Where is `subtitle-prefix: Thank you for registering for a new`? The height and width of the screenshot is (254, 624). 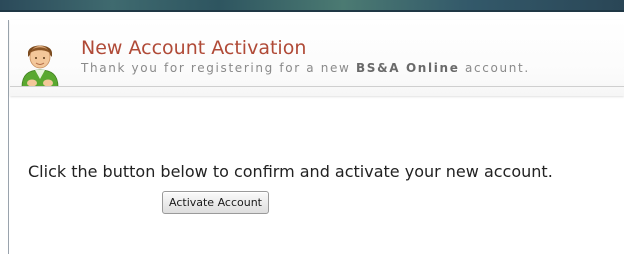
subtitle-prefix: Thank you for registering for a new is located at coordinates (218, 68).